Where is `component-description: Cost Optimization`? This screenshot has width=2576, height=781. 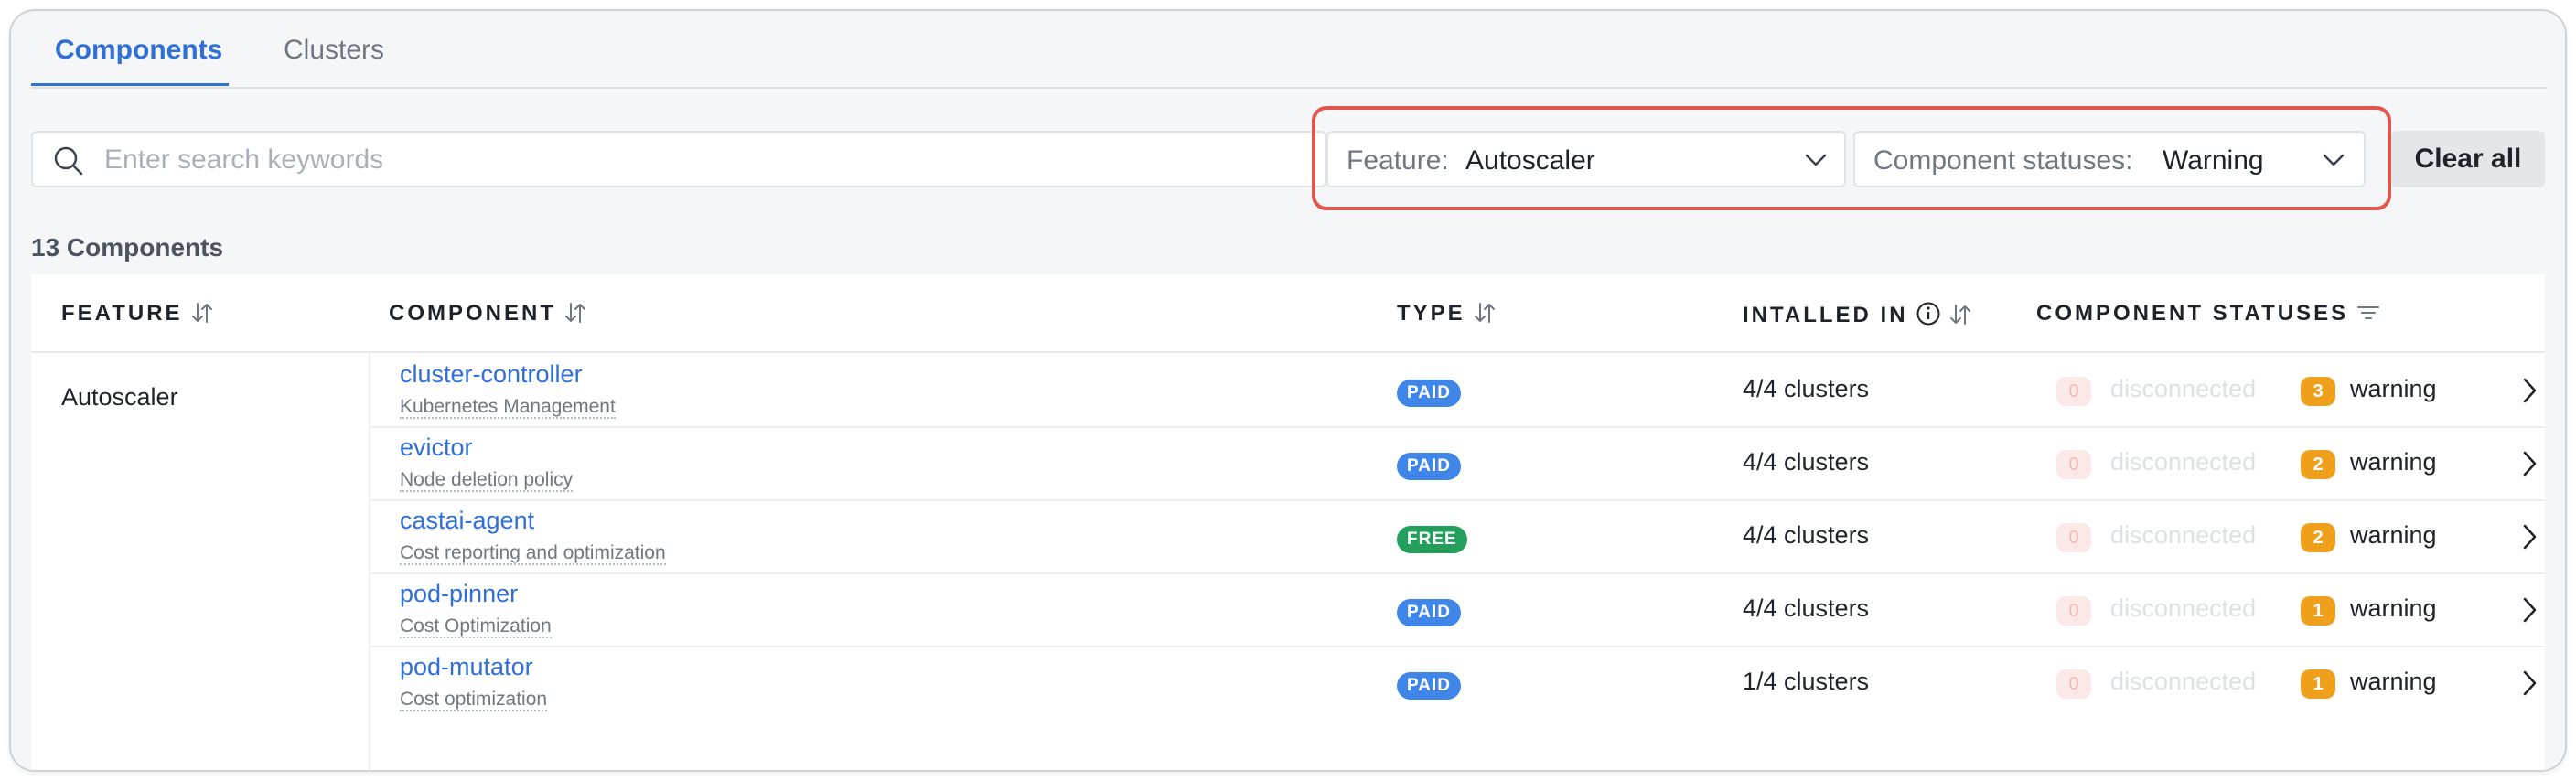 component-description: Cost Optimization is located at coordinates (476, 626).